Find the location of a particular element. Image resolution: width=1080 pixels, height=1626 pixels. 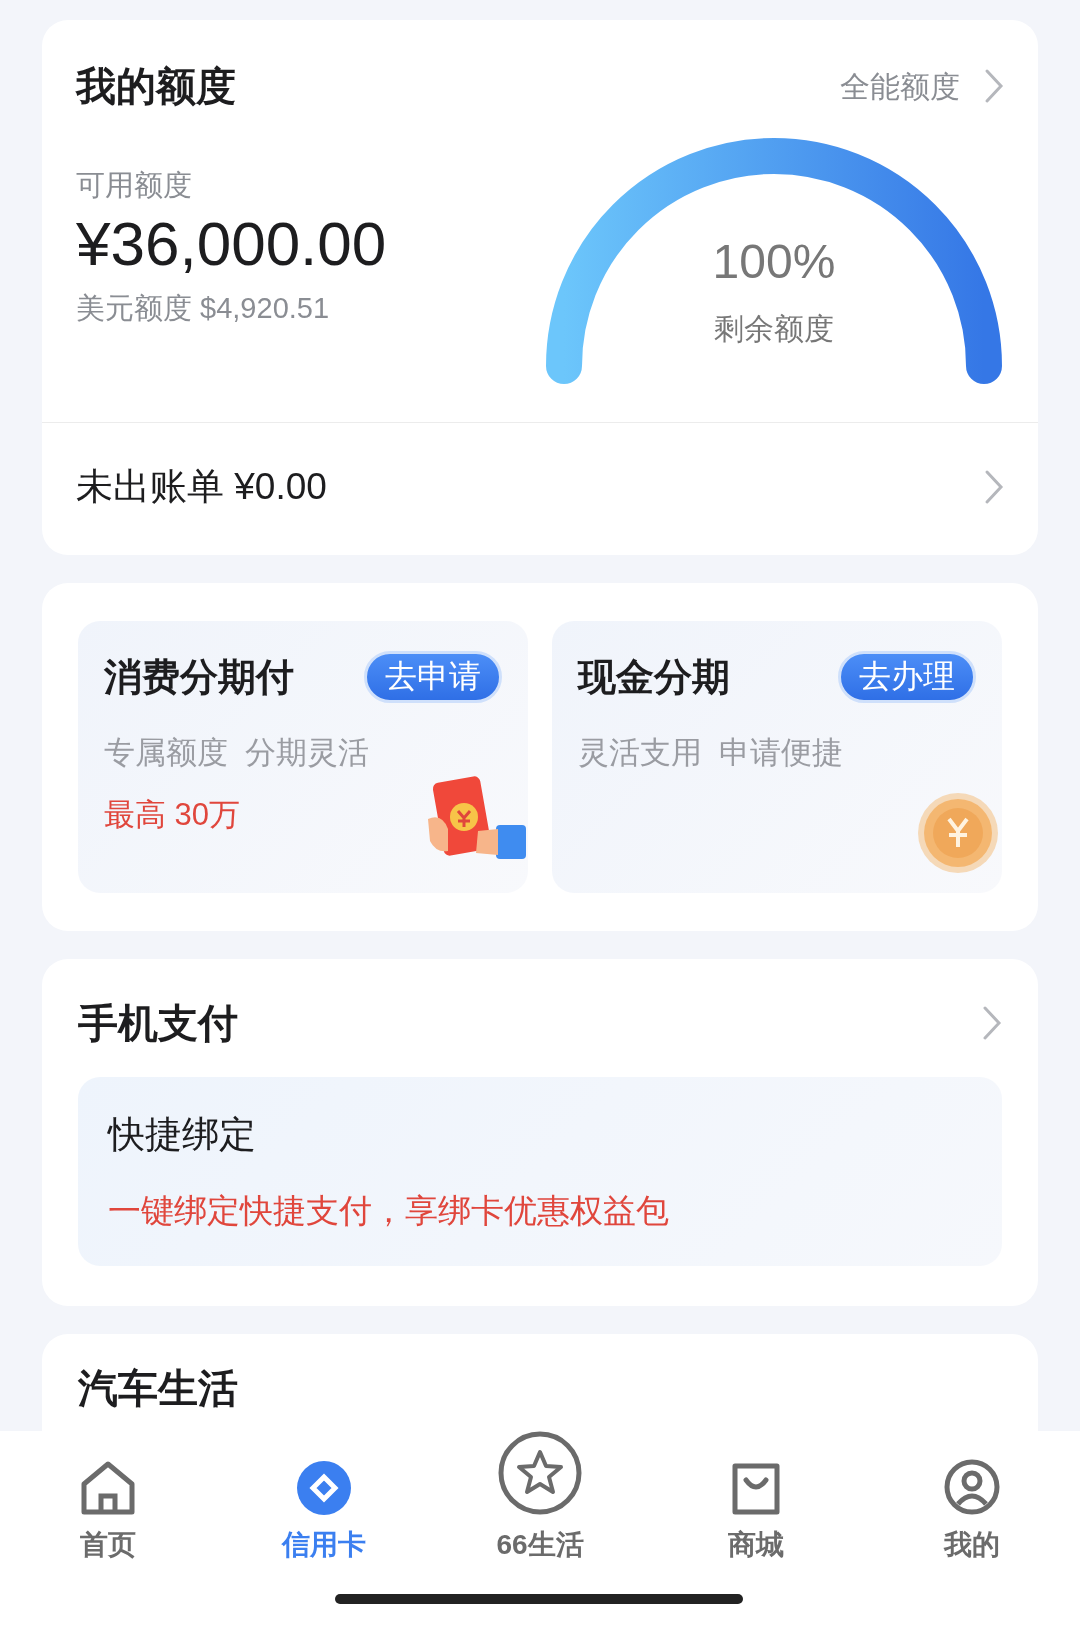

installment-tile: 现金分期 去办理 灵活支用 申请便捷 is located at coordinates (777, 756).